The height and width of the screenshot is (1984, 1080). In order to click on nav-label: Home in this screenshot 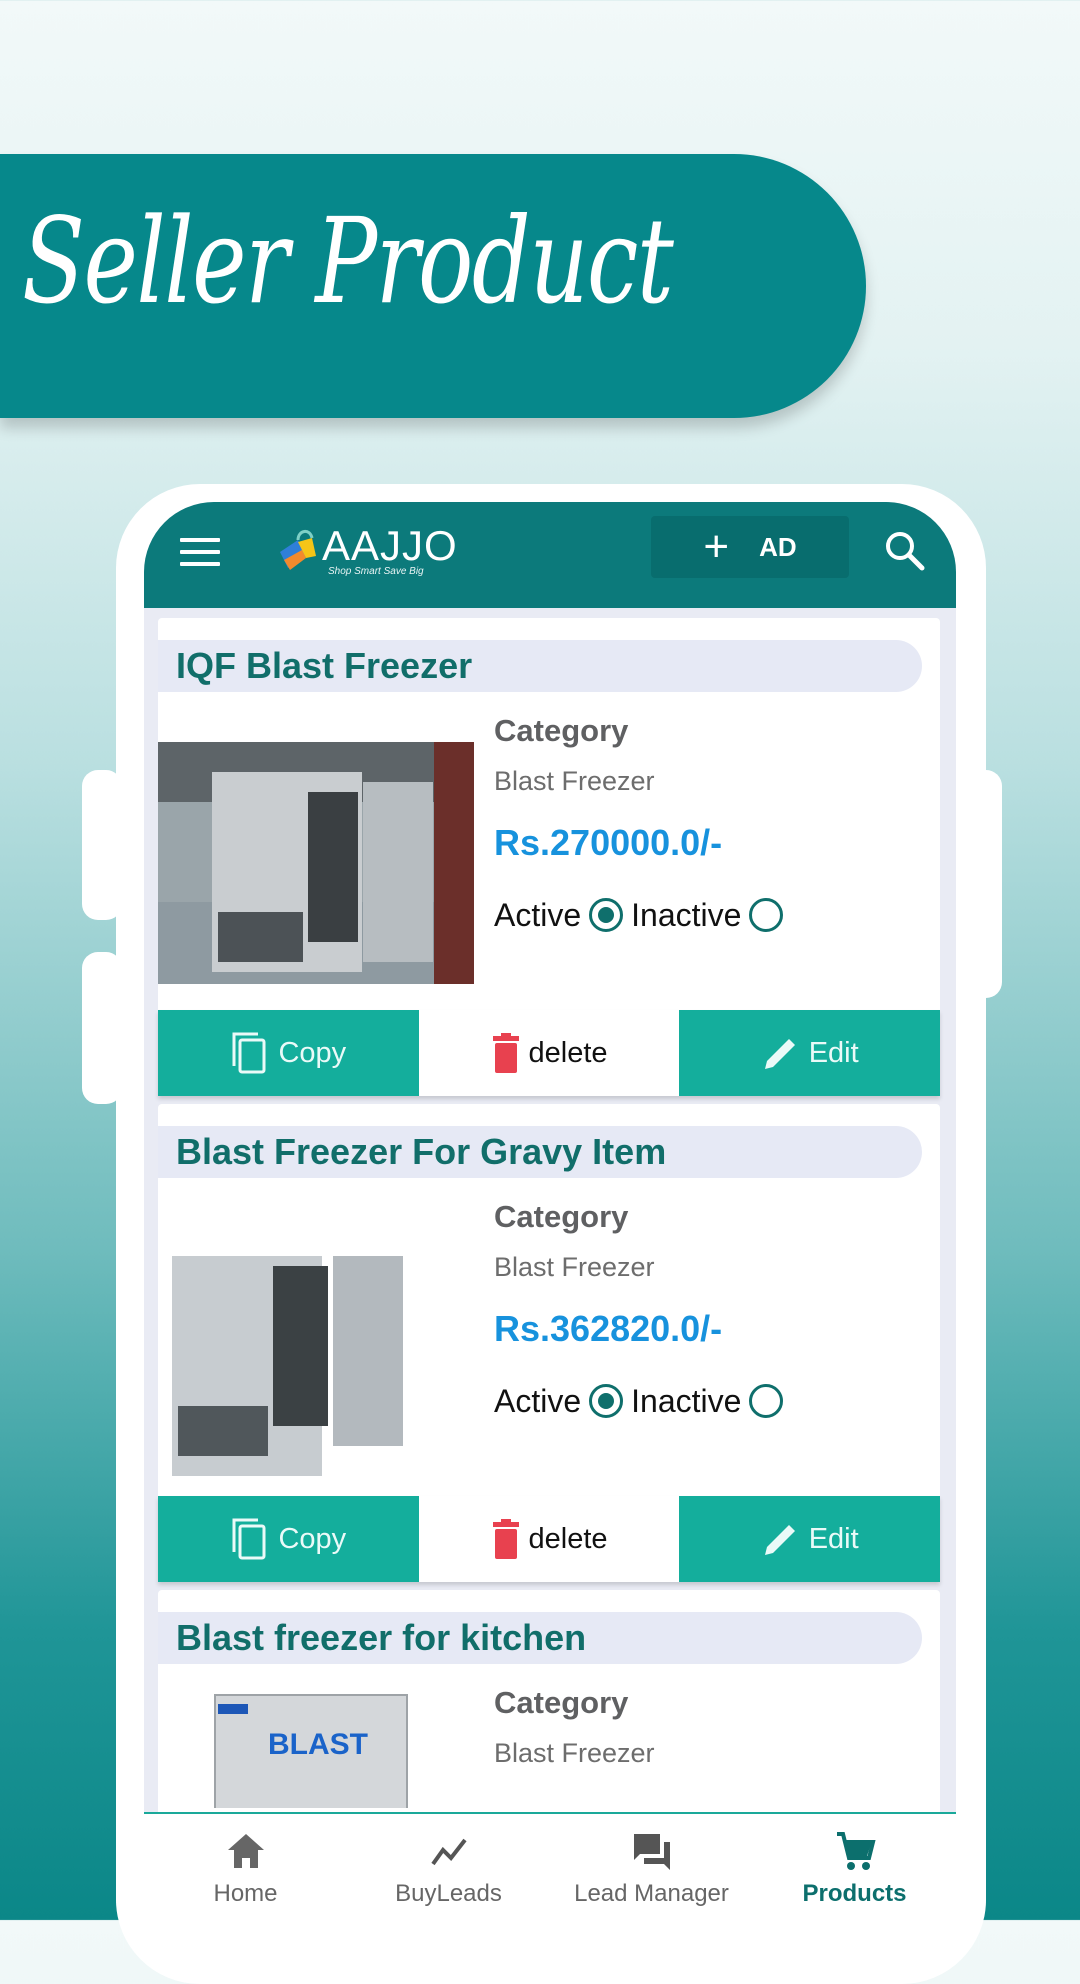, I will do `click(245, 1893)`.